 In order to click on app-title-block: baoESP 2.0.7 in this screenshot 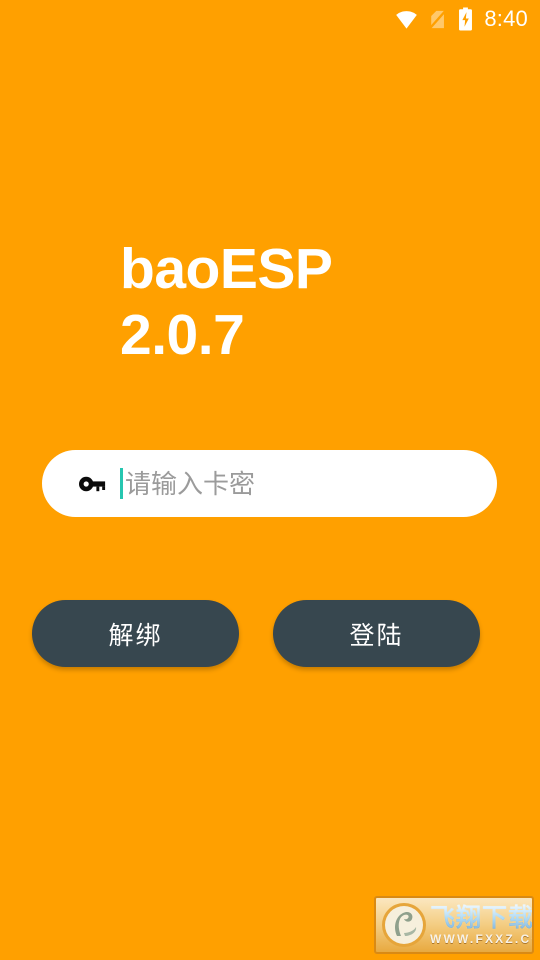, I will do `click(310, 302)`.